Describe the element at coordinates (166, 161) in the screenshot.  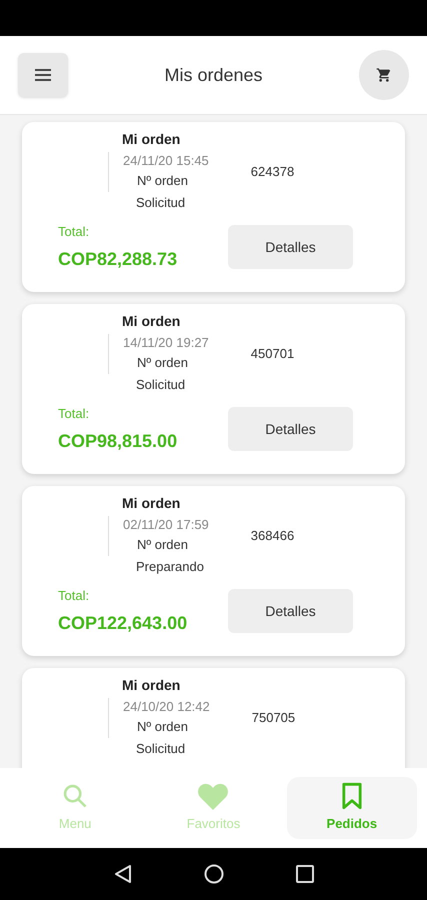
I see `order-date: 24/11/20 15:45` at that location.